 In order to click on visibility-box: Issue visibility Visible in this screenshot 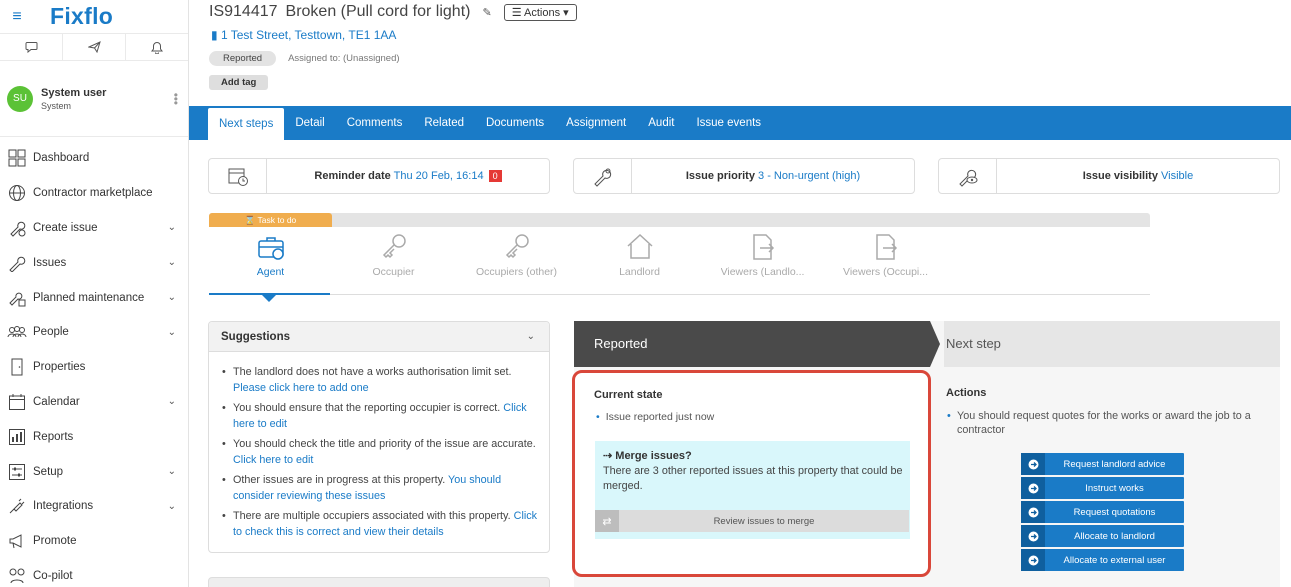, I will do `click(1109, 176)`.